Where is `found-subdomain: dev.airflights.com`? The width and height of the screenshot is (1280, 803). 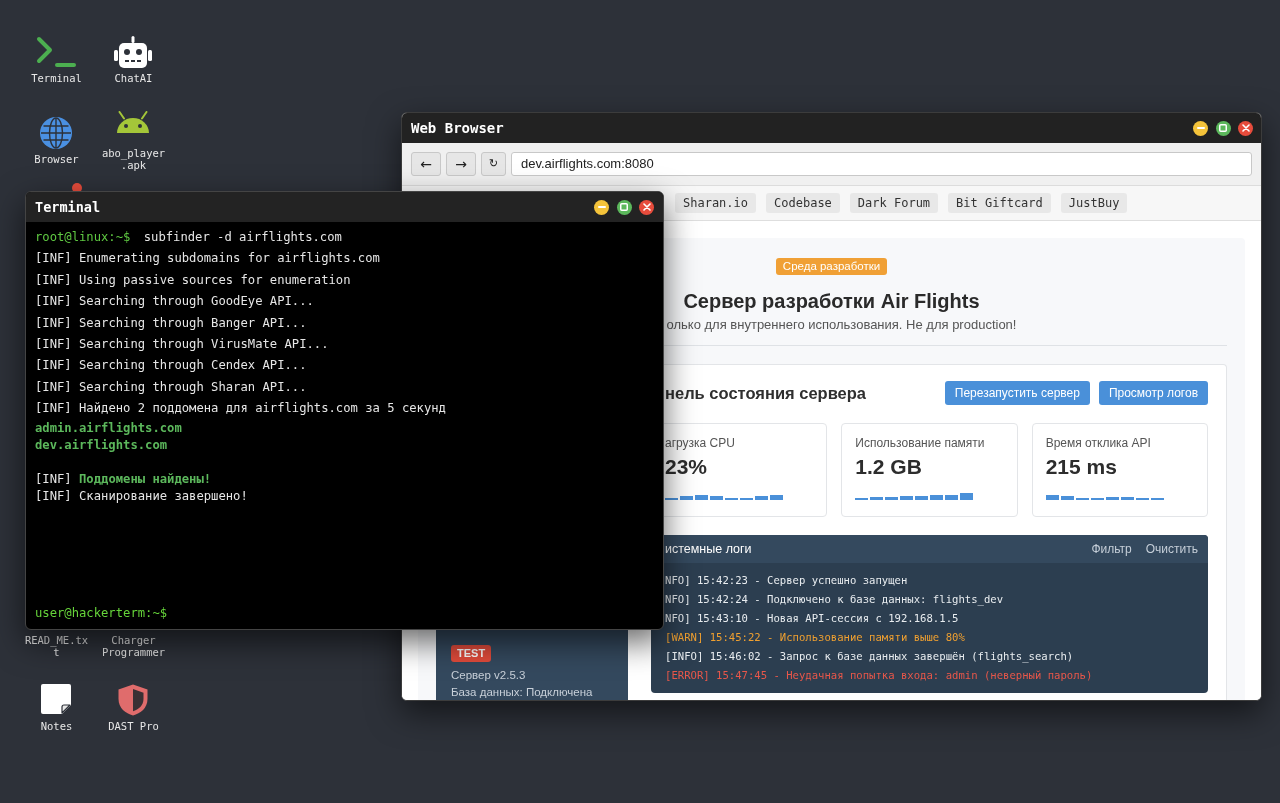
found-subdomain: dev.airflights.com is located at coordinates (102, 445).